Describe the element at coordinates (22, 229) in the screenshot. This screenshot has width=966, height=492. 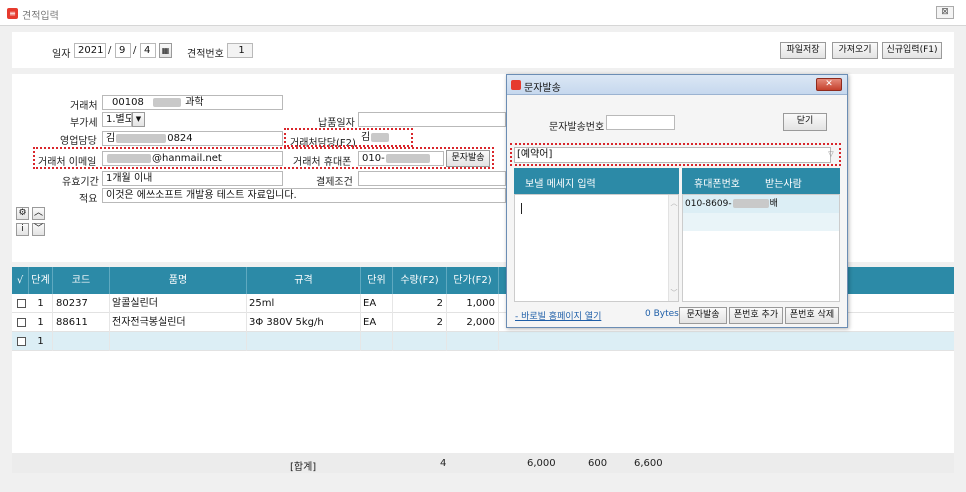
I see `info-icon: i` at that location.